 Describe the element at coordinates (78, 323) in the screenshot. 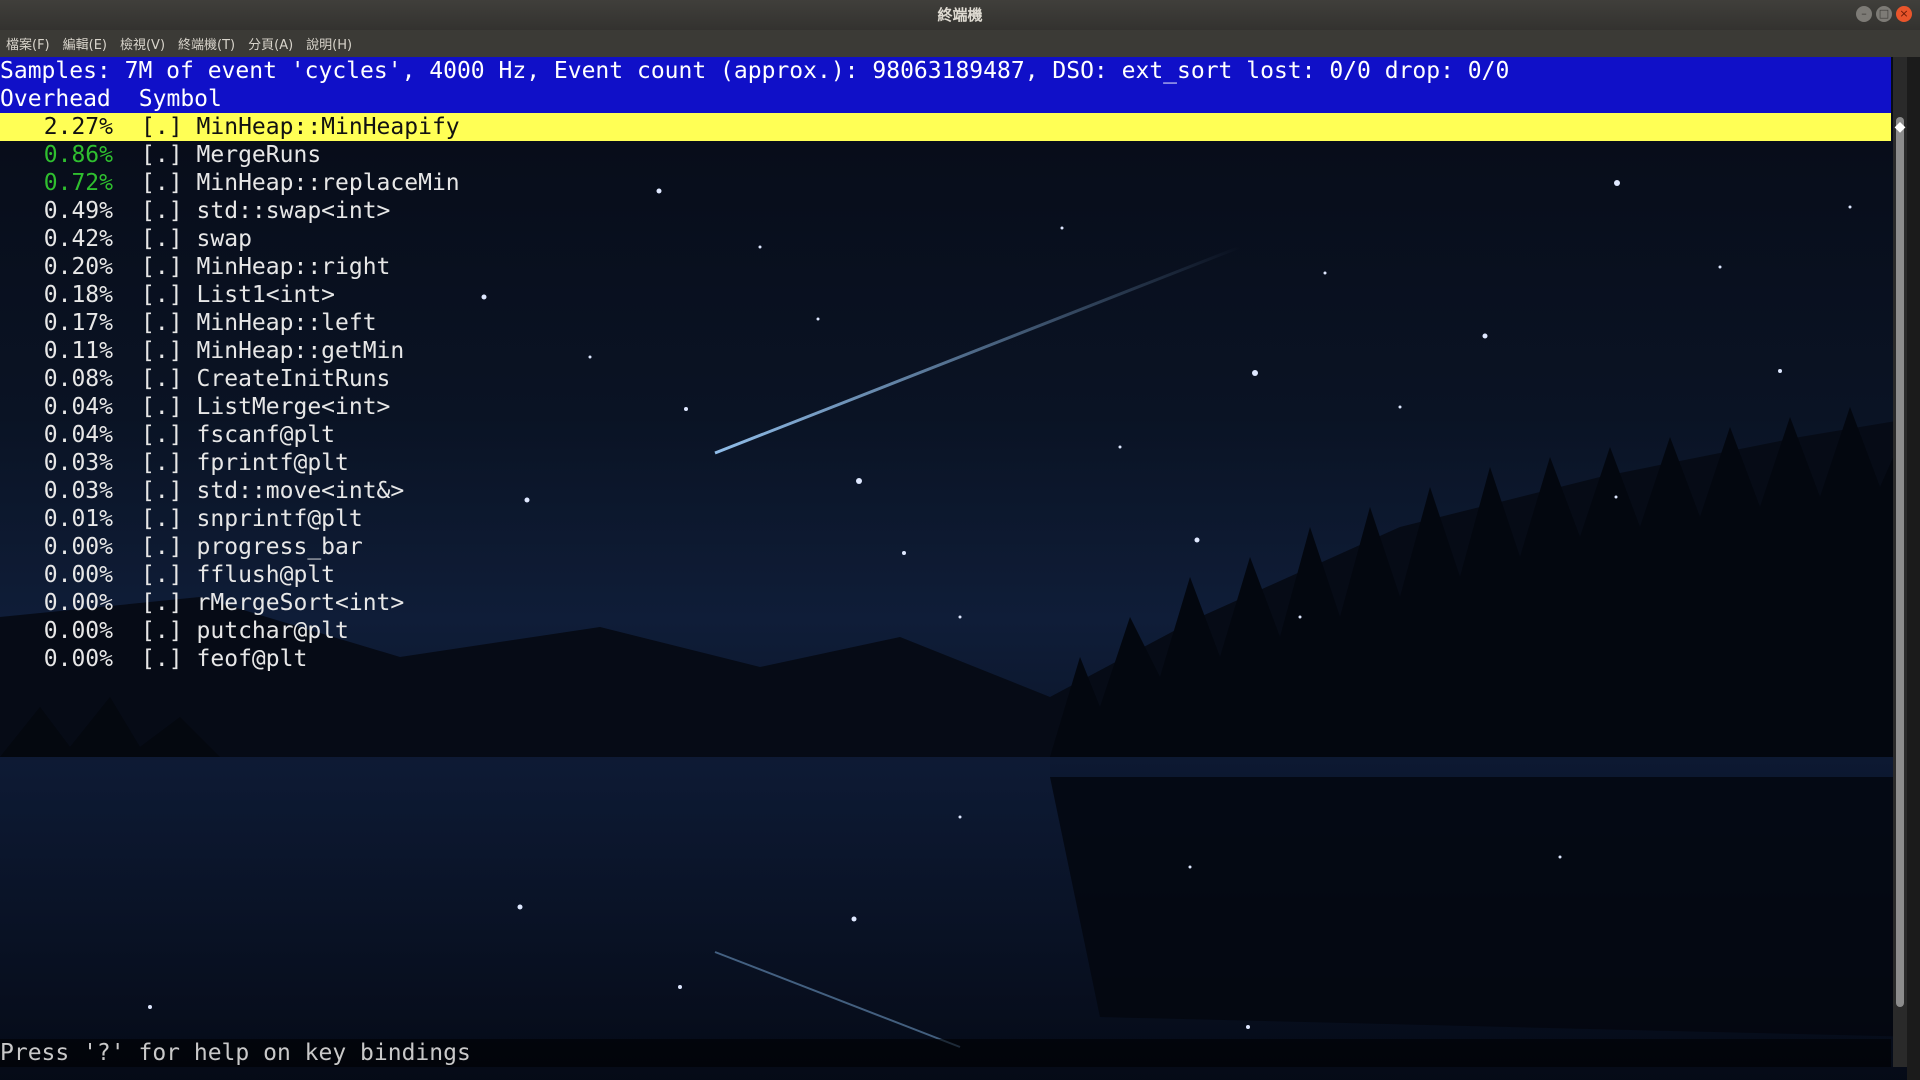

I see `overhead-value: 0.17%` at that location.